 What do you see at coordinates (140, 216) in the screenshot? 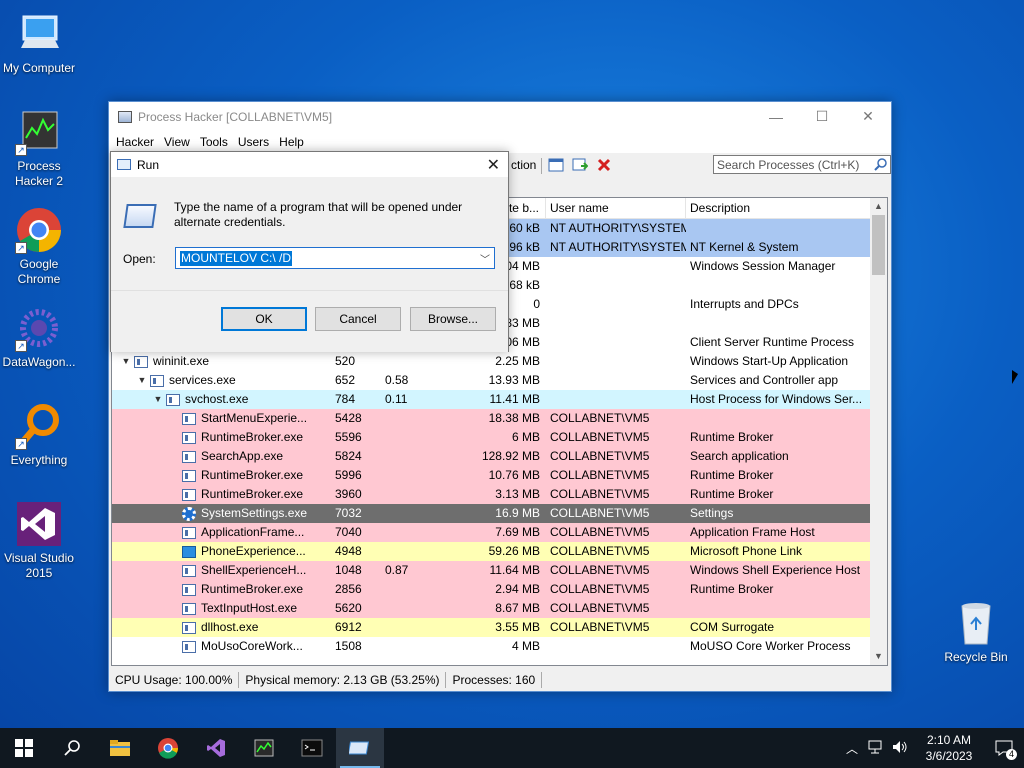
I see `run-program-icon` at bounding box center [140, 216].